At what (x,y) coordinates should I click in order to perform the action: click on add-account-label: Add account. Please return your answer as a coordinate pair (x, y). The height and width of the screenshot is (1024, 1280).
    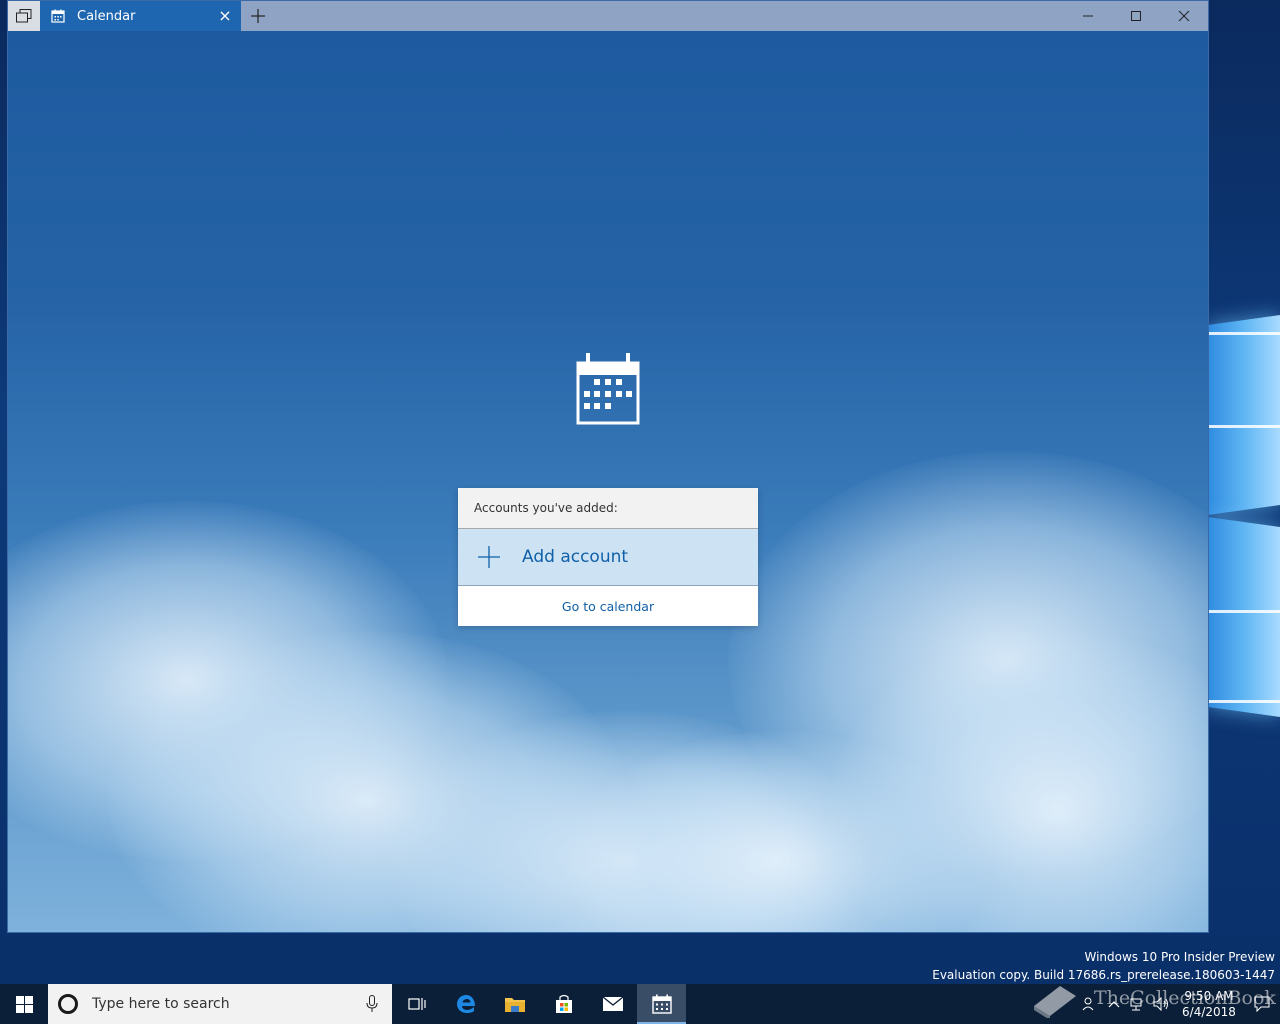
    Looking at the image, I should click on (575, 557).